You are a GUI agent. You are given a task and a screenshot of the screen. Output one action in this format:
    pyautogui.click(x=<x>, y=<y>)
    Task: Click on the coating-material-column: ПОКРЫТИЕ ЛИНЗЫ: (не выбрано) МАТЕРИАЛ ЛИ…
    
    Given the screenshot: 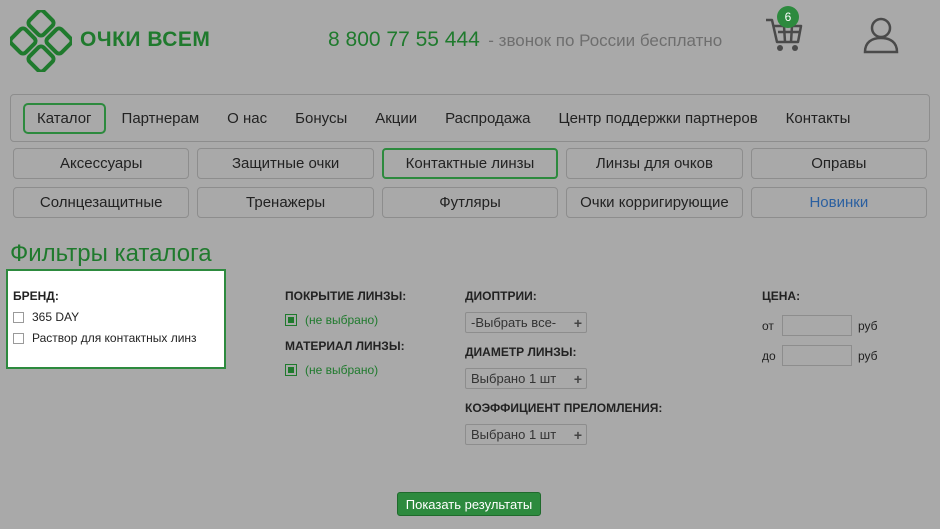 What is the action you would take?
    pyautogui.click(x=345, y=333)
    